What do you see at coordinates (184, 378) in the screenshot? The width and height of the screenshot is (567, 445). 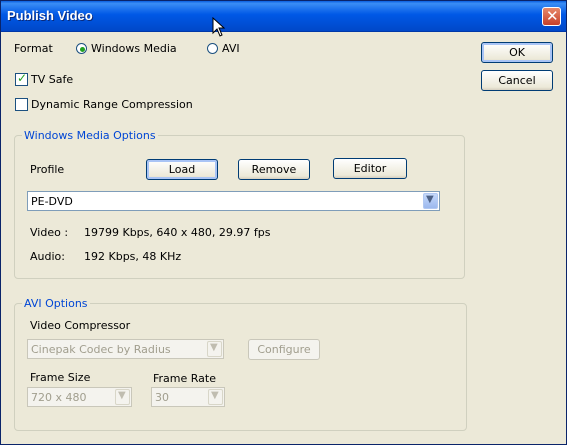 I see `frame-rate-label: Frame Rate` at bounding box center [184, 378].